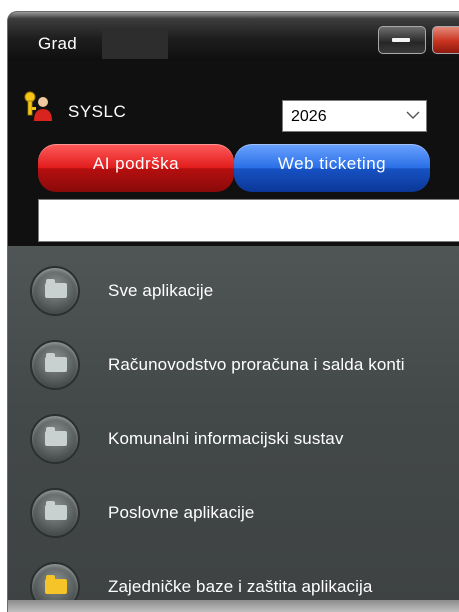 This screenshot has height=612, width=459. Describe the element at coordinates (161, 290) in the screenshot. I see `list-item-label: Sve aplikacije` at that location.